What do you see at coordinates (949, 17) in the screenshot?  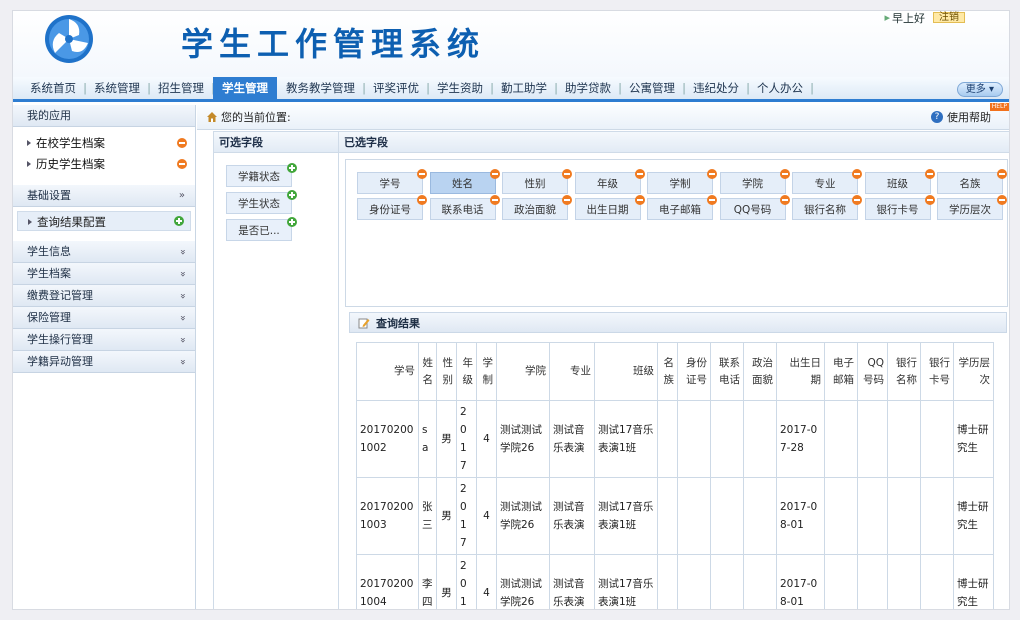 I see `logout-button: 注销` at bounding box center [949, 17].